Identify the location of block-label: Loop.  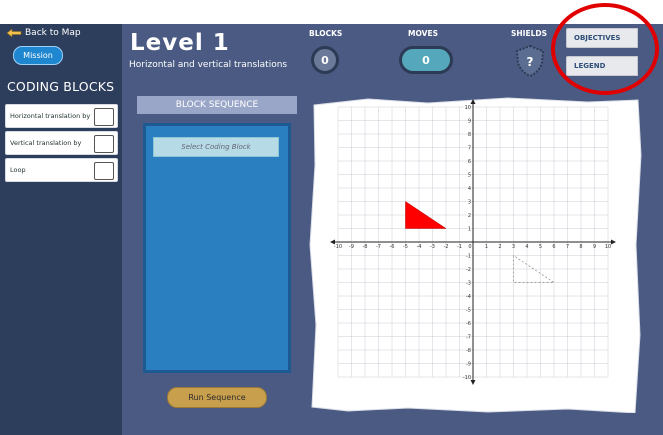
(18, 170).